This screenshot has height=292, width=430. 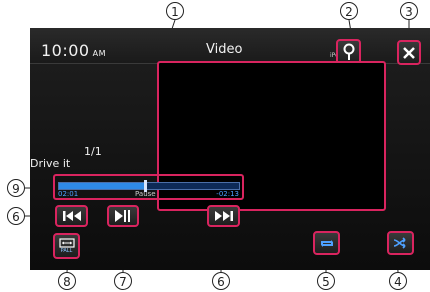 I want to click on repeat-button, so click(x=326, y=243).